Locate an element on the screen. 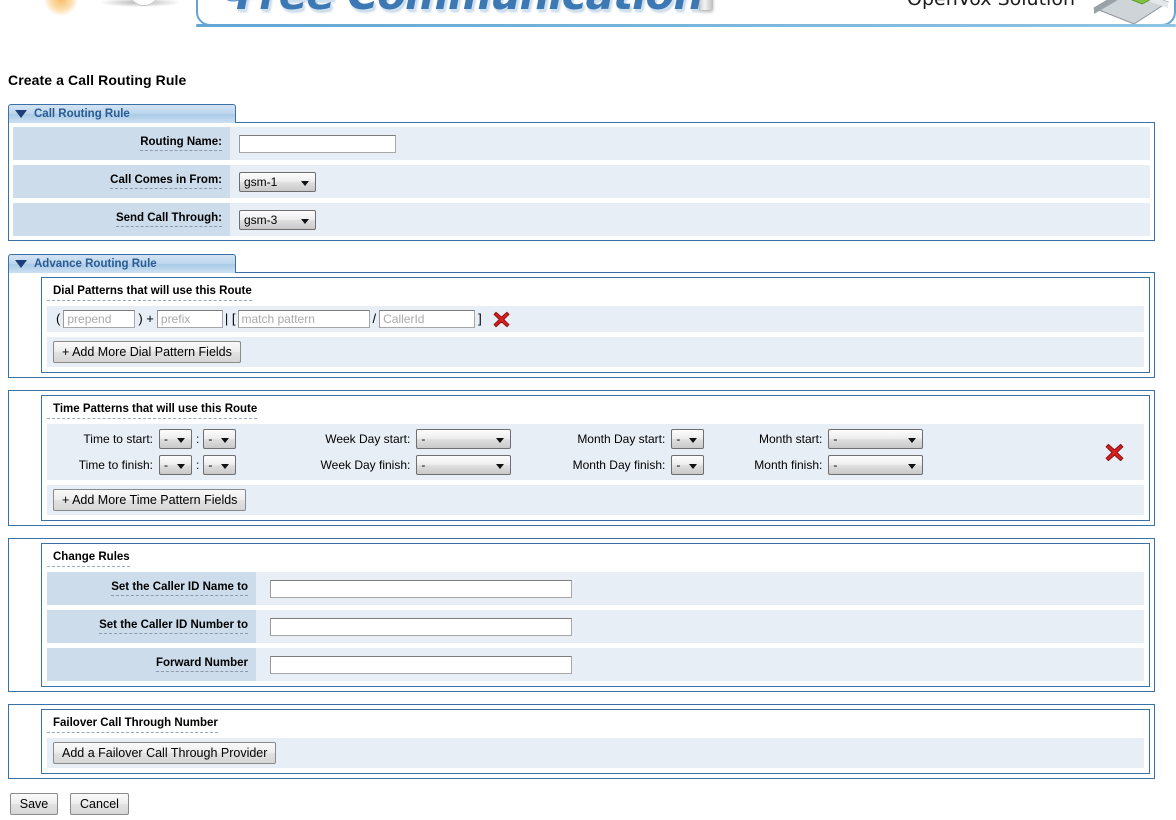  week-day-start-label: Week Day start: is located at coordinates (368, 439).